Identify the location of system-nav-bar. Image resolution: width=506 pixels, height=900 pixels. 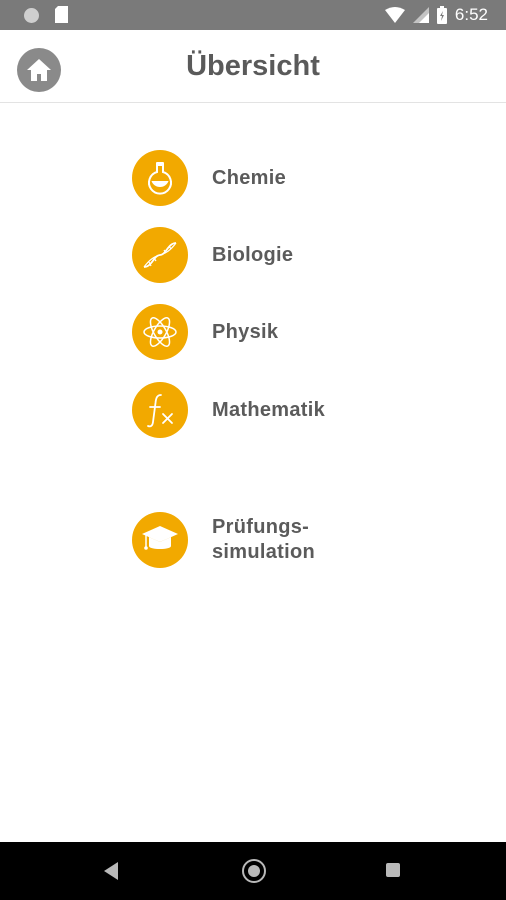
(253, 871).